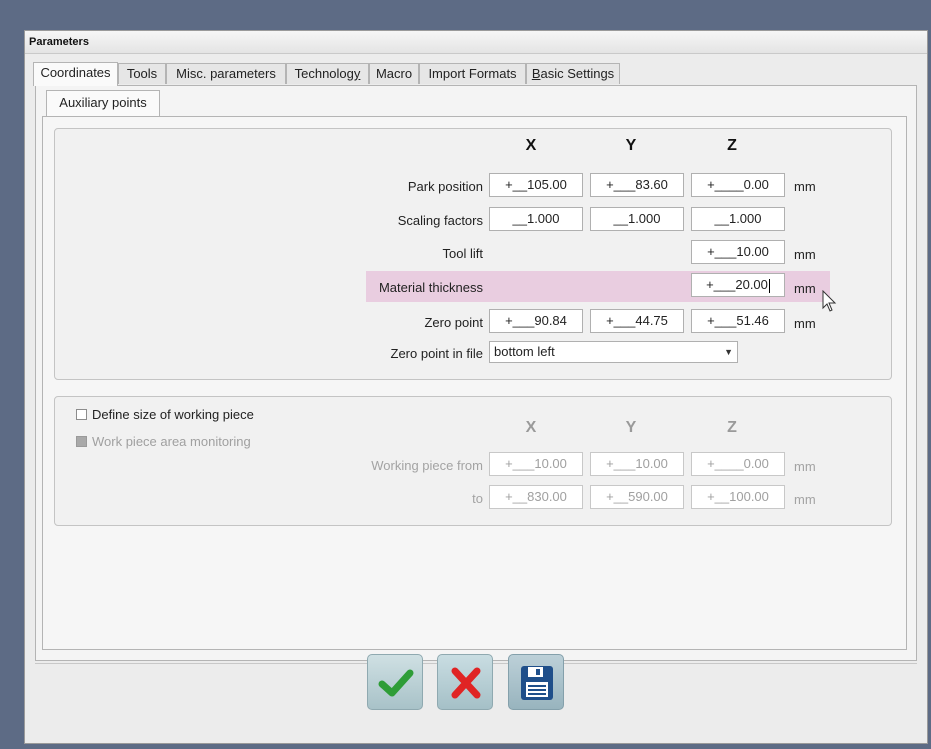 This screenshot has width=931, height=749. What do you see at coordinates (769, 285) in the screenshot?
I see `text-caret` at bounding box center [769, 285].